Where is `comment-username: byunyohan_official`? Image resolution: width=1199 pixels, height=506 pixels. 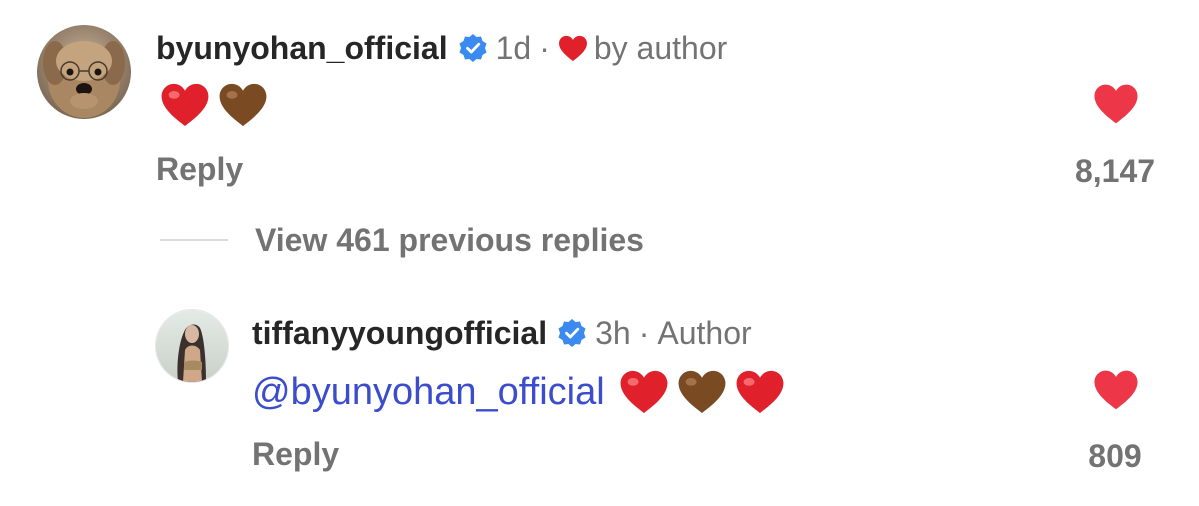
comment-username: byunyohan_official is located at coordinates (302, 48).